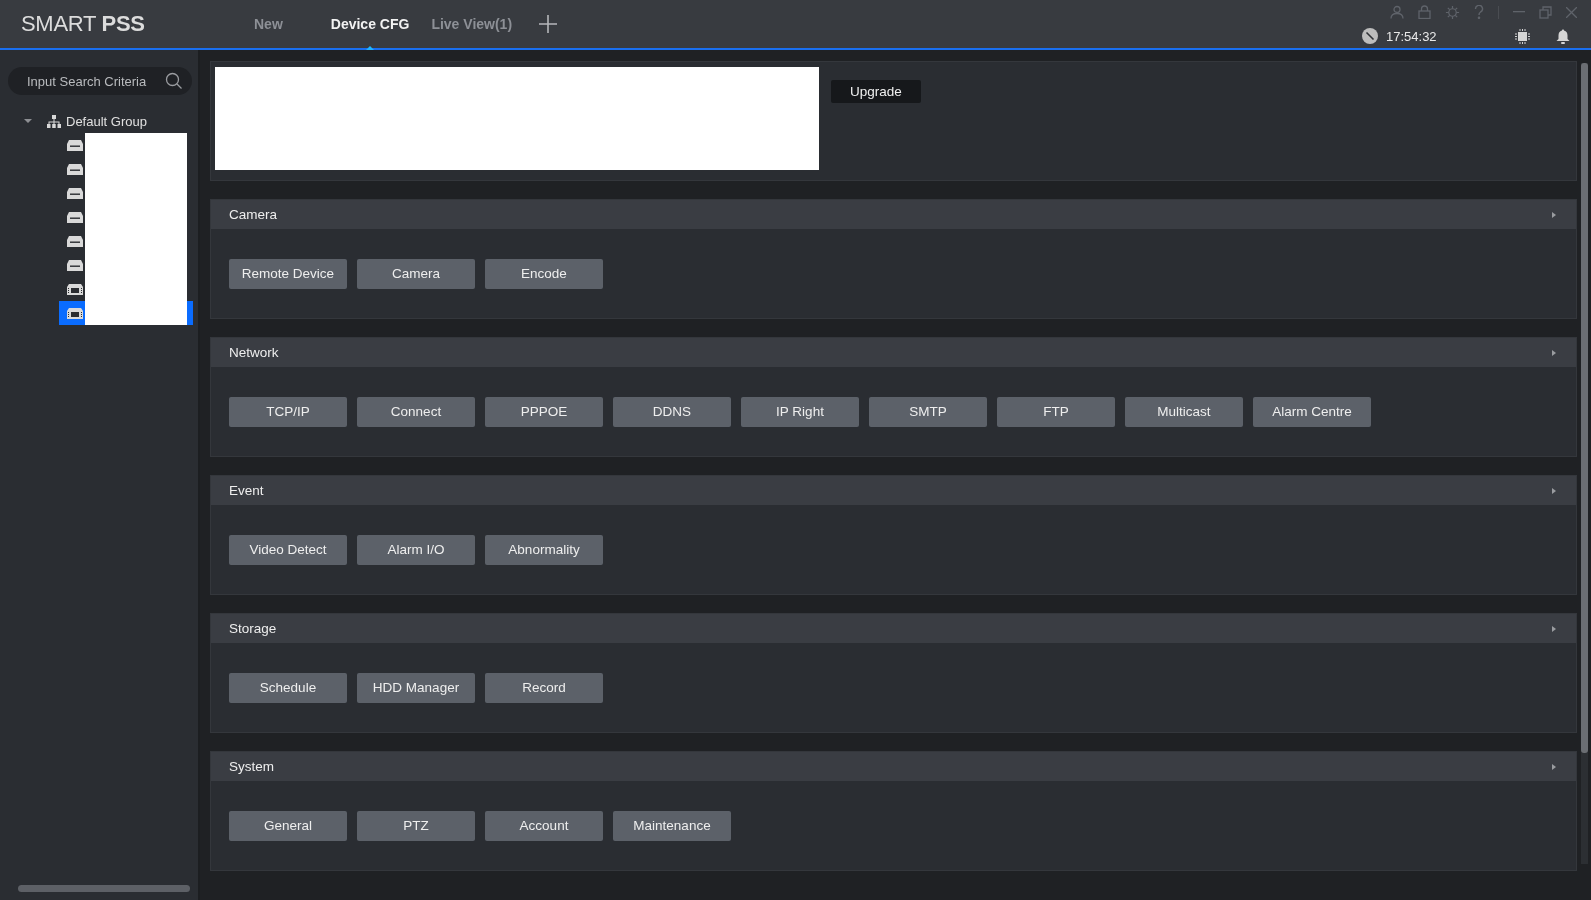  What do you see at coordinates (893, 352) in the screenshot?
I see `section-header: Network` at bounding box center [893, 352].